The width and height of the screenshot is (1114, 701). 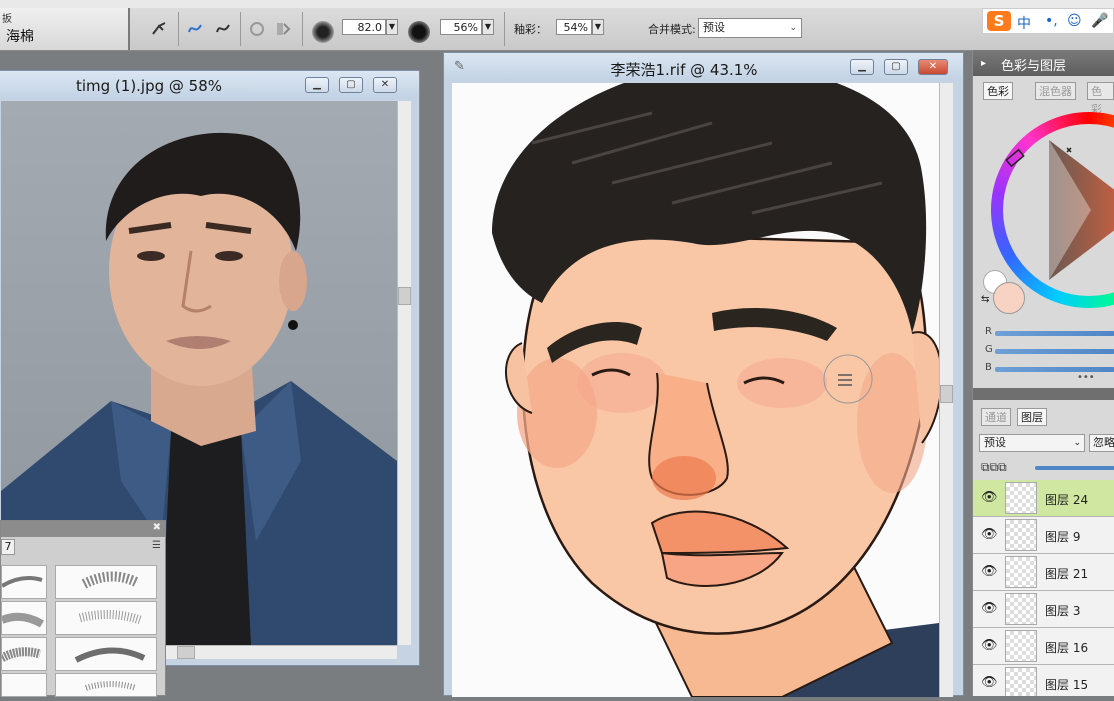 I want to click on canvas-window-titlebar: ✎ 李荣浩1.rif @ 43.1% ▁ ▢ ✕, so click(x=703, y=67).